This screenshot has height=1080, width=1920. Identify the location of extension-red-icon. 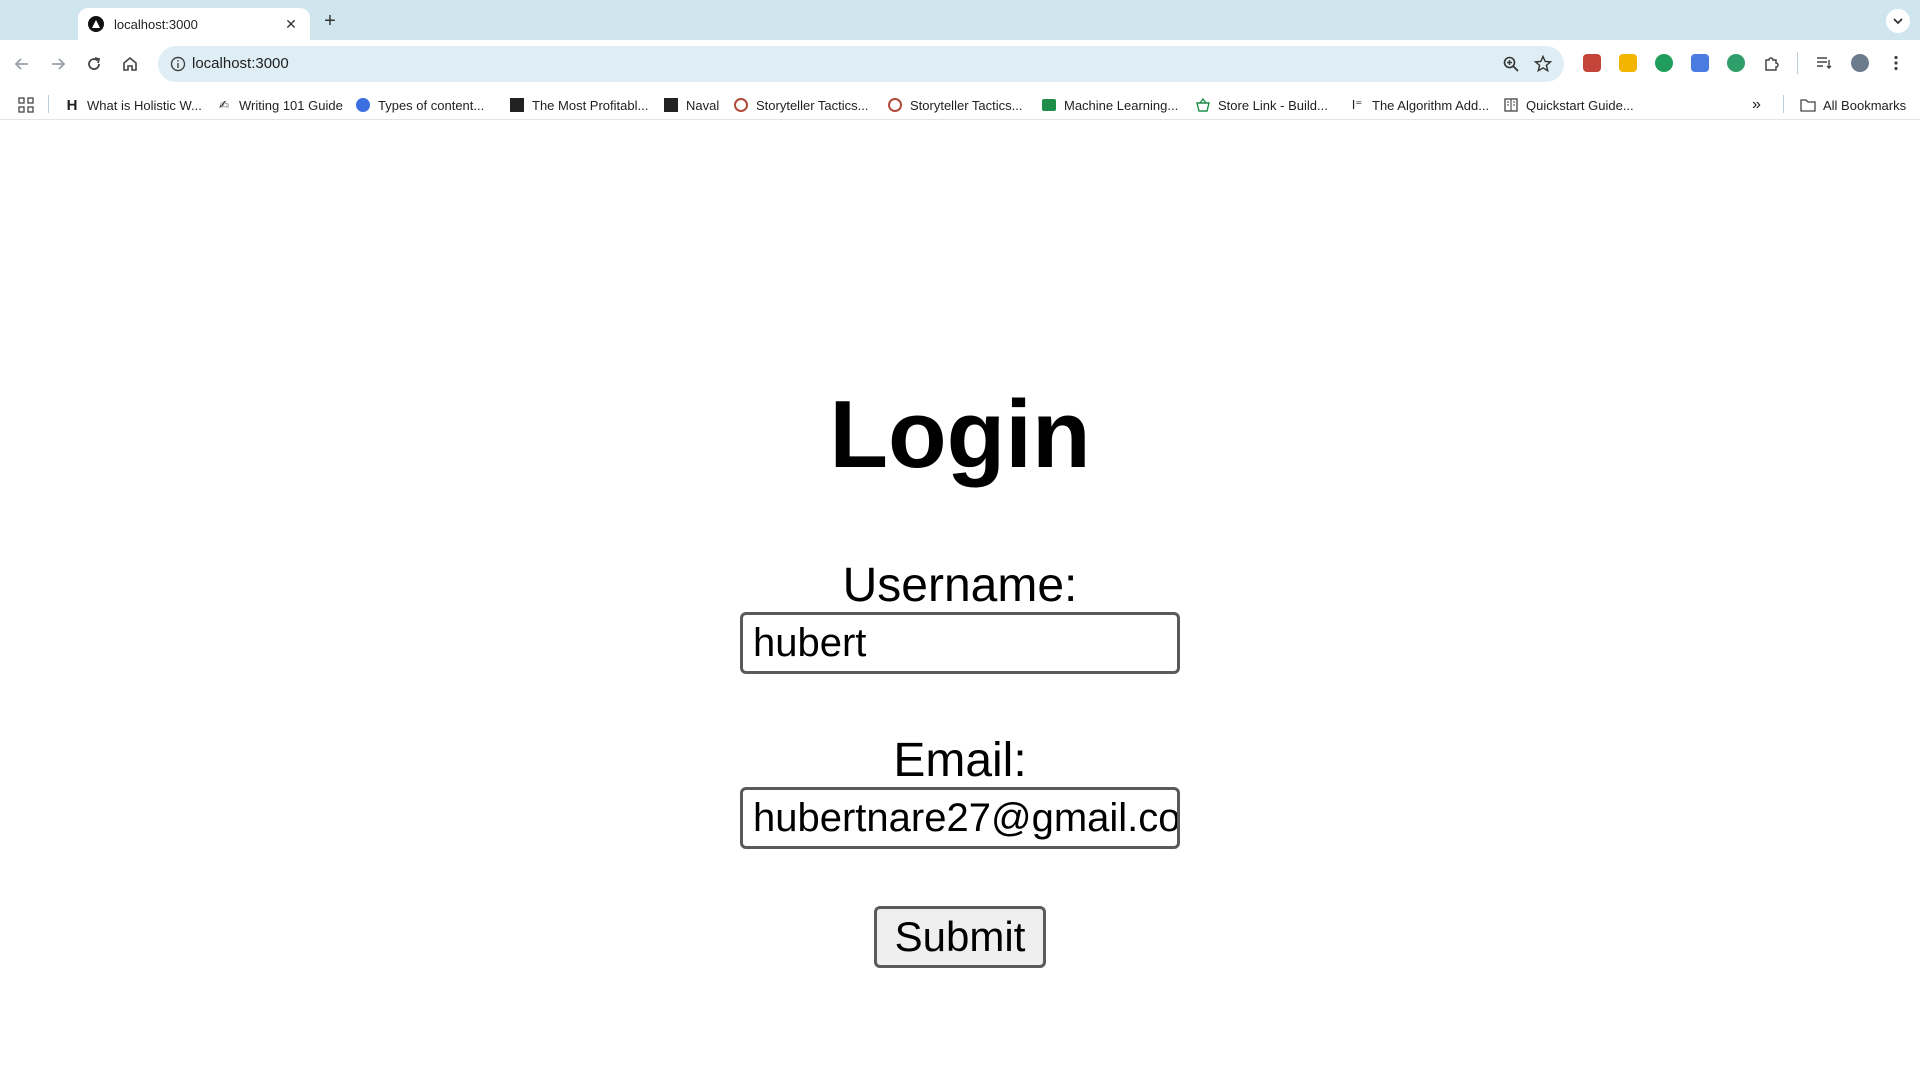
(1592, 63).